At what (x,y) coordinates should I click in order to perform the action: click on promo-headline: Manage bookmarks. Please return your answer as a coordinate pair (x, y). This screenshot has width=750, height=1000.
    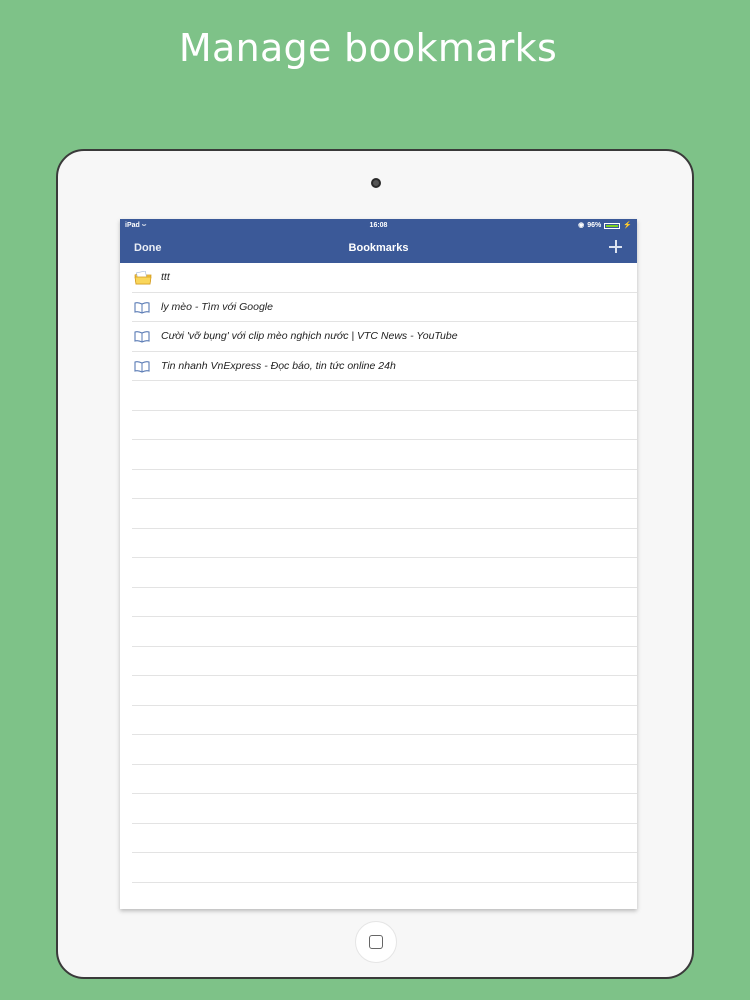
    Looking at the image, I should click on (368, 48).